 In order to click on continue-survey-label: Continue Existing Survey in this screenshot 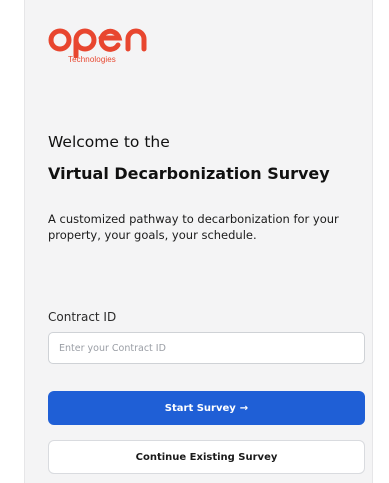, I will do `click(206, 457)`.